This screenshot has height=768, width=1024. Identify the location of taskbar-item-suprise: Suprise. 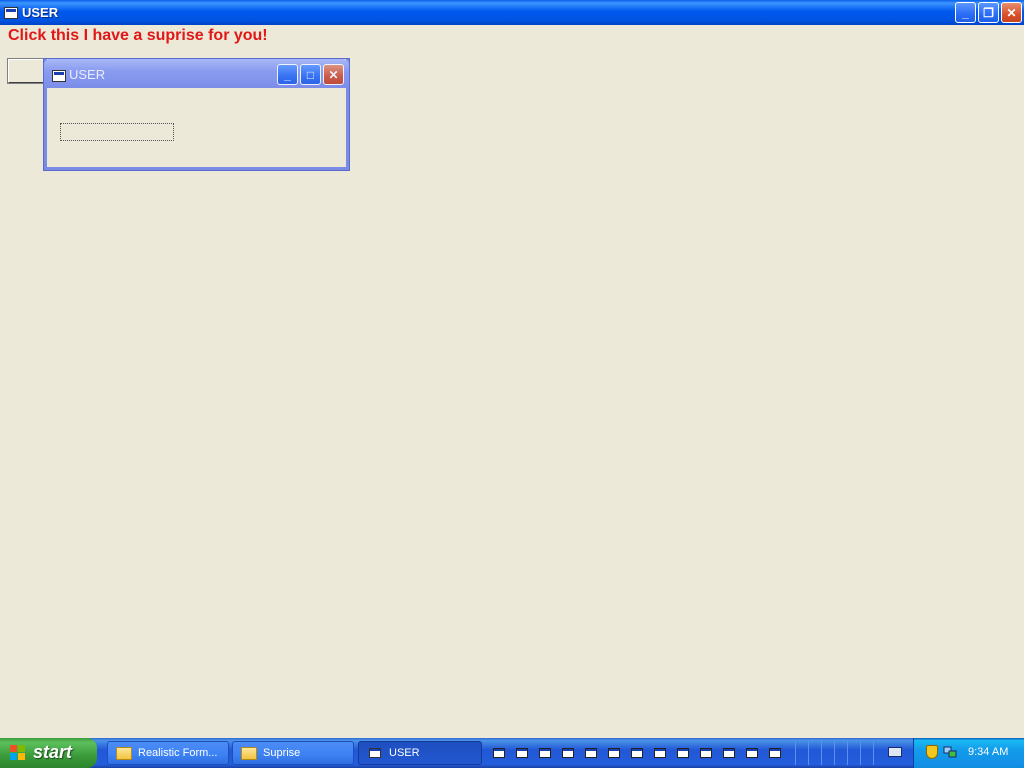
(293, 753).